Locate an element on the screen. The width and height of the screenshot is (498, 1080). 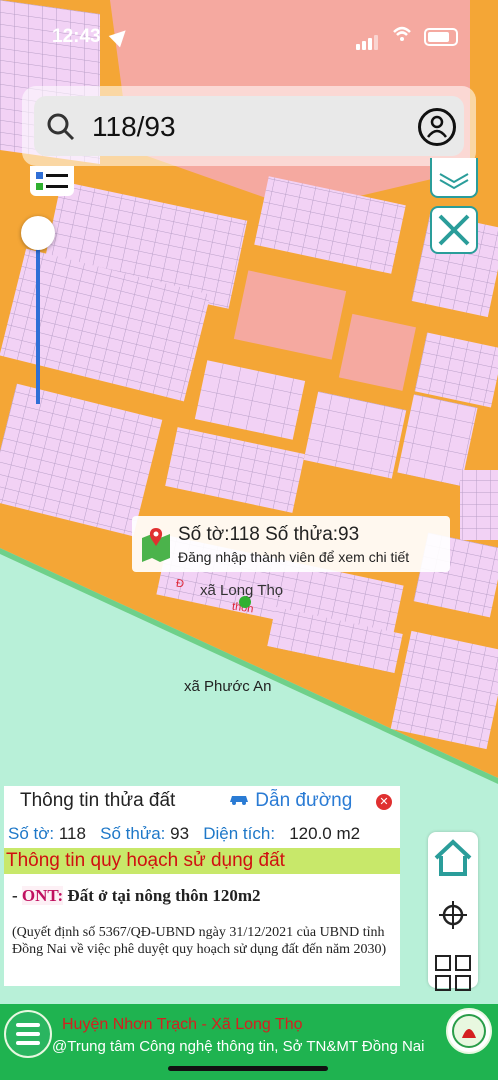
emblem-icon is located at coordinates (469, 1031).